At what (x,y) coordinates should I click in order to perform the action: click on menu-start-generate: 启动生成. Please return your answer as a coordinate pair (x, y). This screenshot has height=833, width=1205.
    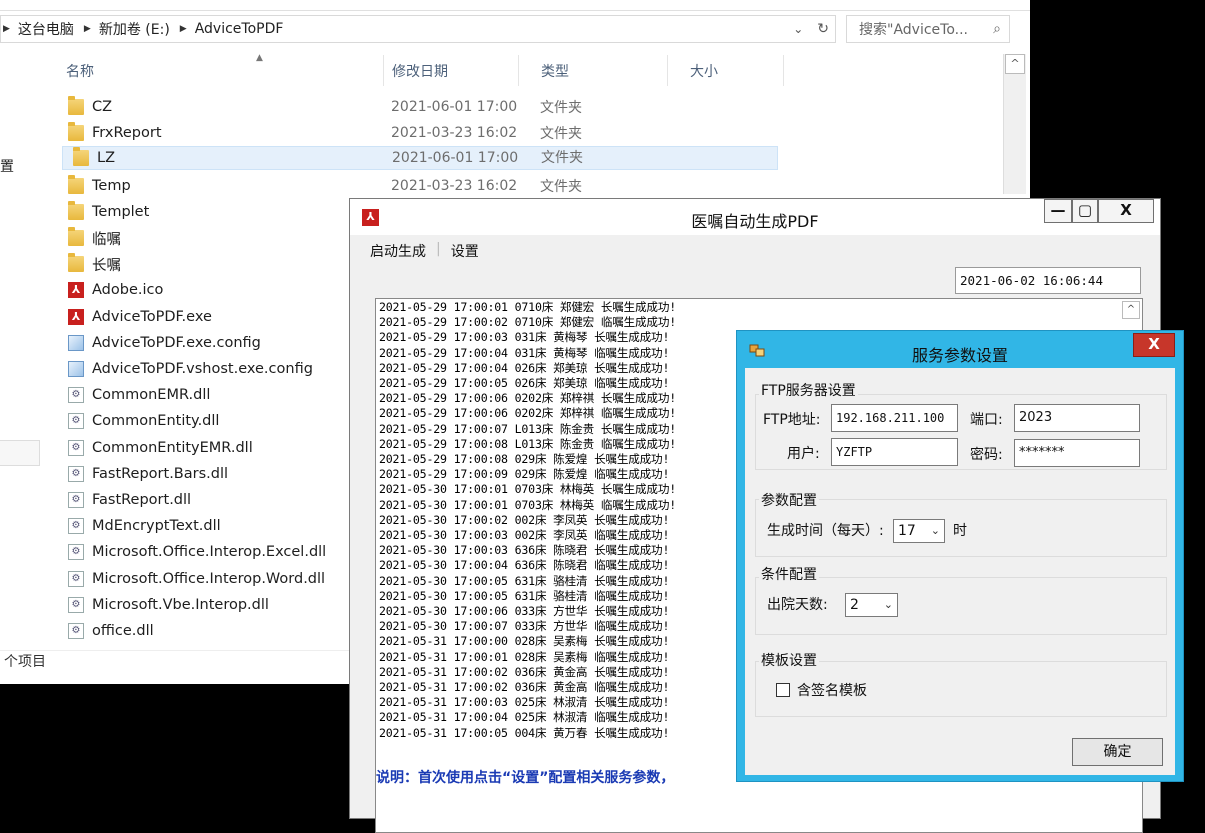
    Looking at the image, I should click on (398, 251).